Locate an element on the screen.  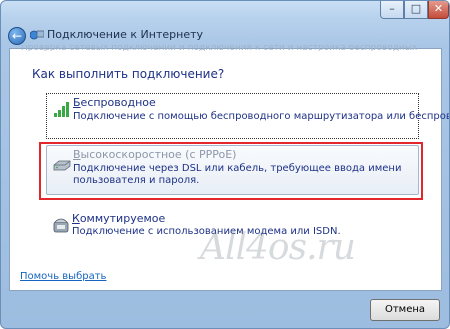
title-bar: – □ ✕ ← Подключение к Интернету is located at coordinates (225, 23).